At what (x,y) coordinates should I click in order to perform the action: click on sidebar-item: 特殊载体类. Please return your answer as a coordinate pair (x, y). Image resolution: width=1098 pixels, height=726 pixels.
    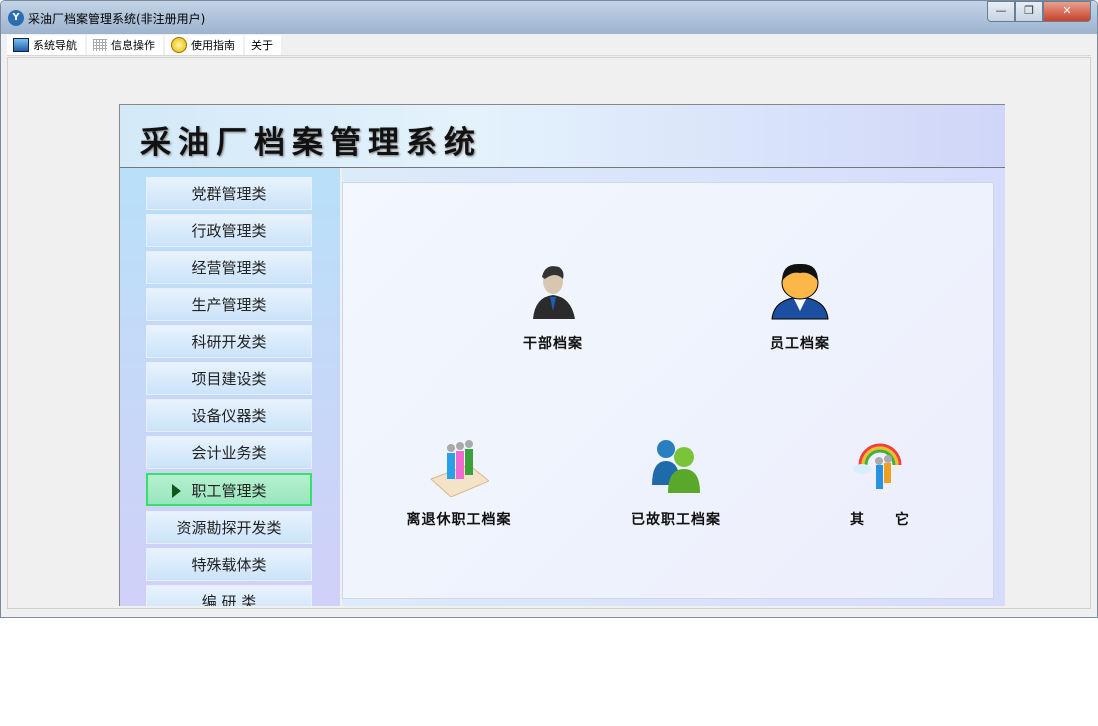
    Looking at the image, I should click on (229, 564).